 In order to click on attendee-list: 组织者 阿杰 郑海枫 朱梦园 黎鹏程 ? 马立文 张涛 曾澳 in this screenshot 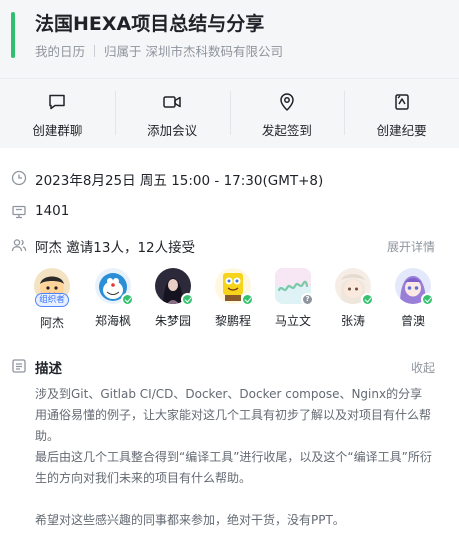, I will do `click(240, 299)`.